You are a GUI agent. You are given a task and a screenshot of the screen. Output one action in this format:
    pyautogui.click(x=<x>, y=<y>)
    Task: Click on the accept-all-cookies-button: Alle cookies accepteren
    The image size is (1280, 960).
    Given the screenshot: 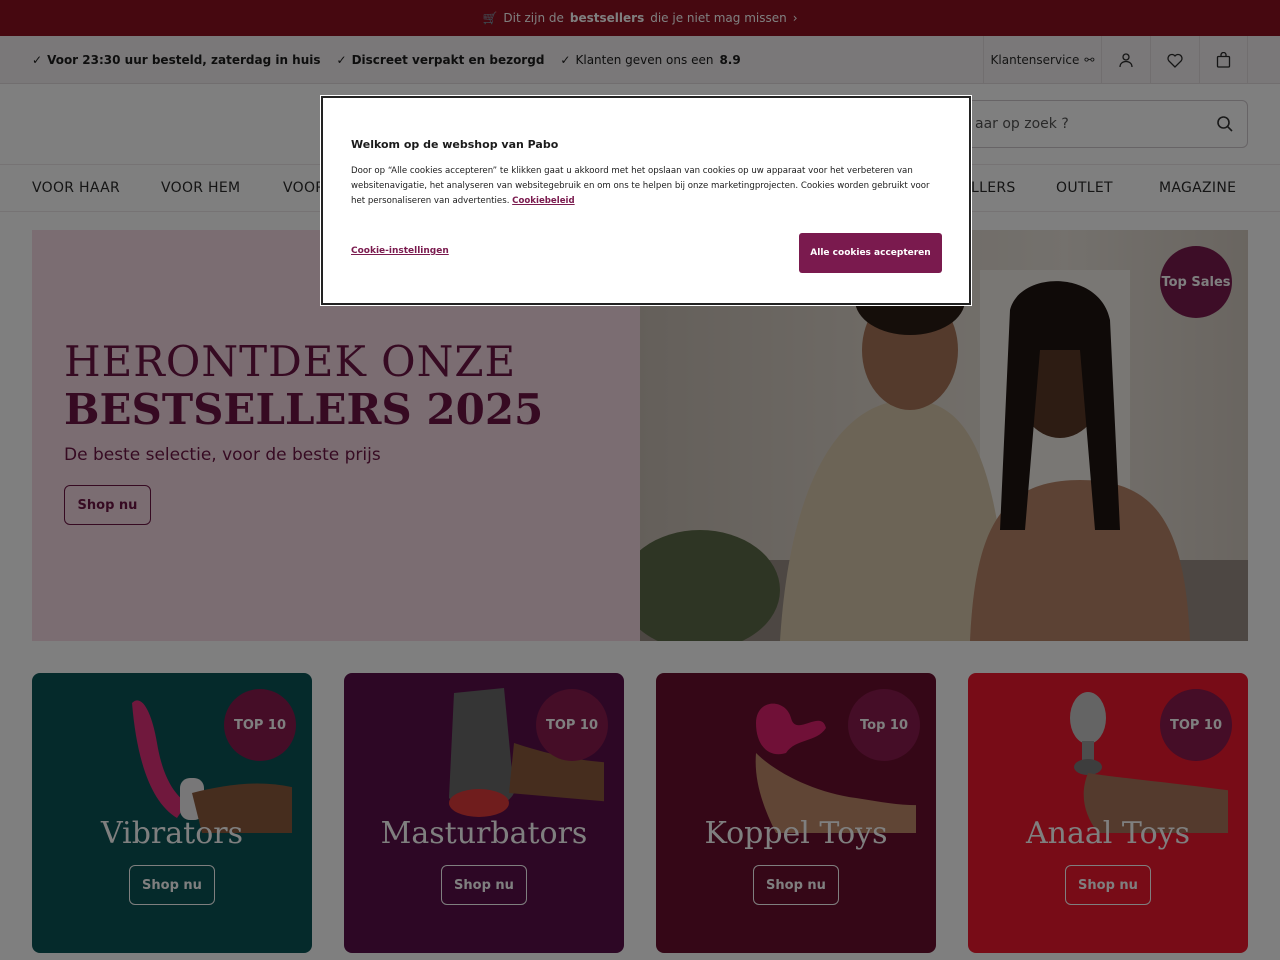 What is the action you would take?
    pyautogui.click(x=870, y=253)
    